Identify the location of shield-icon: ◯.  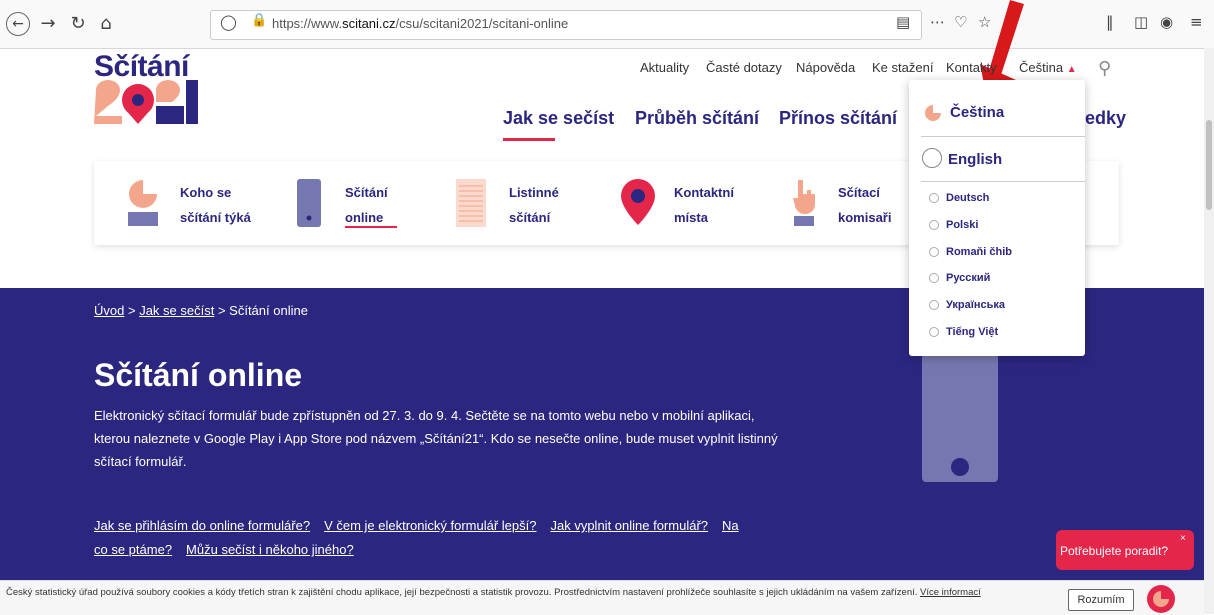
(228, 22).